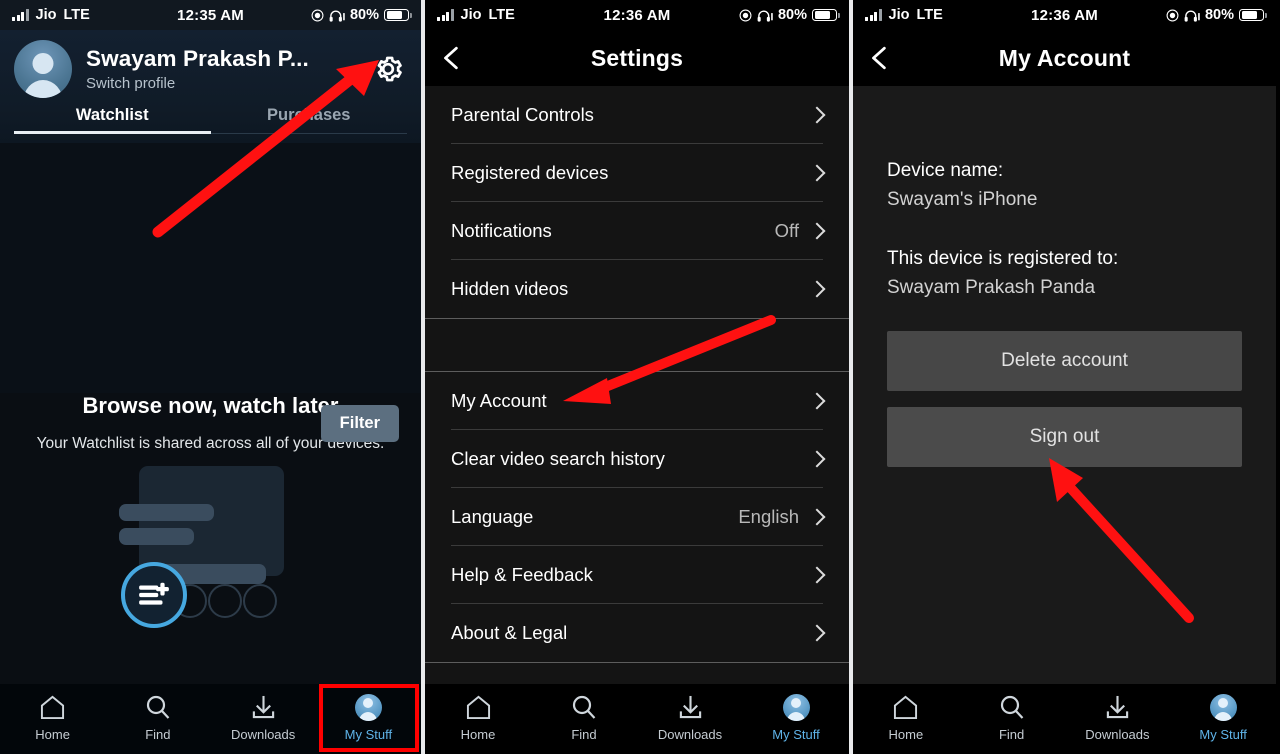 This screenshot has height=754, width=1280. Describe the element at coordinates (558, 458) in the screenshot. I see `row-label: Clear video search history` at that location.